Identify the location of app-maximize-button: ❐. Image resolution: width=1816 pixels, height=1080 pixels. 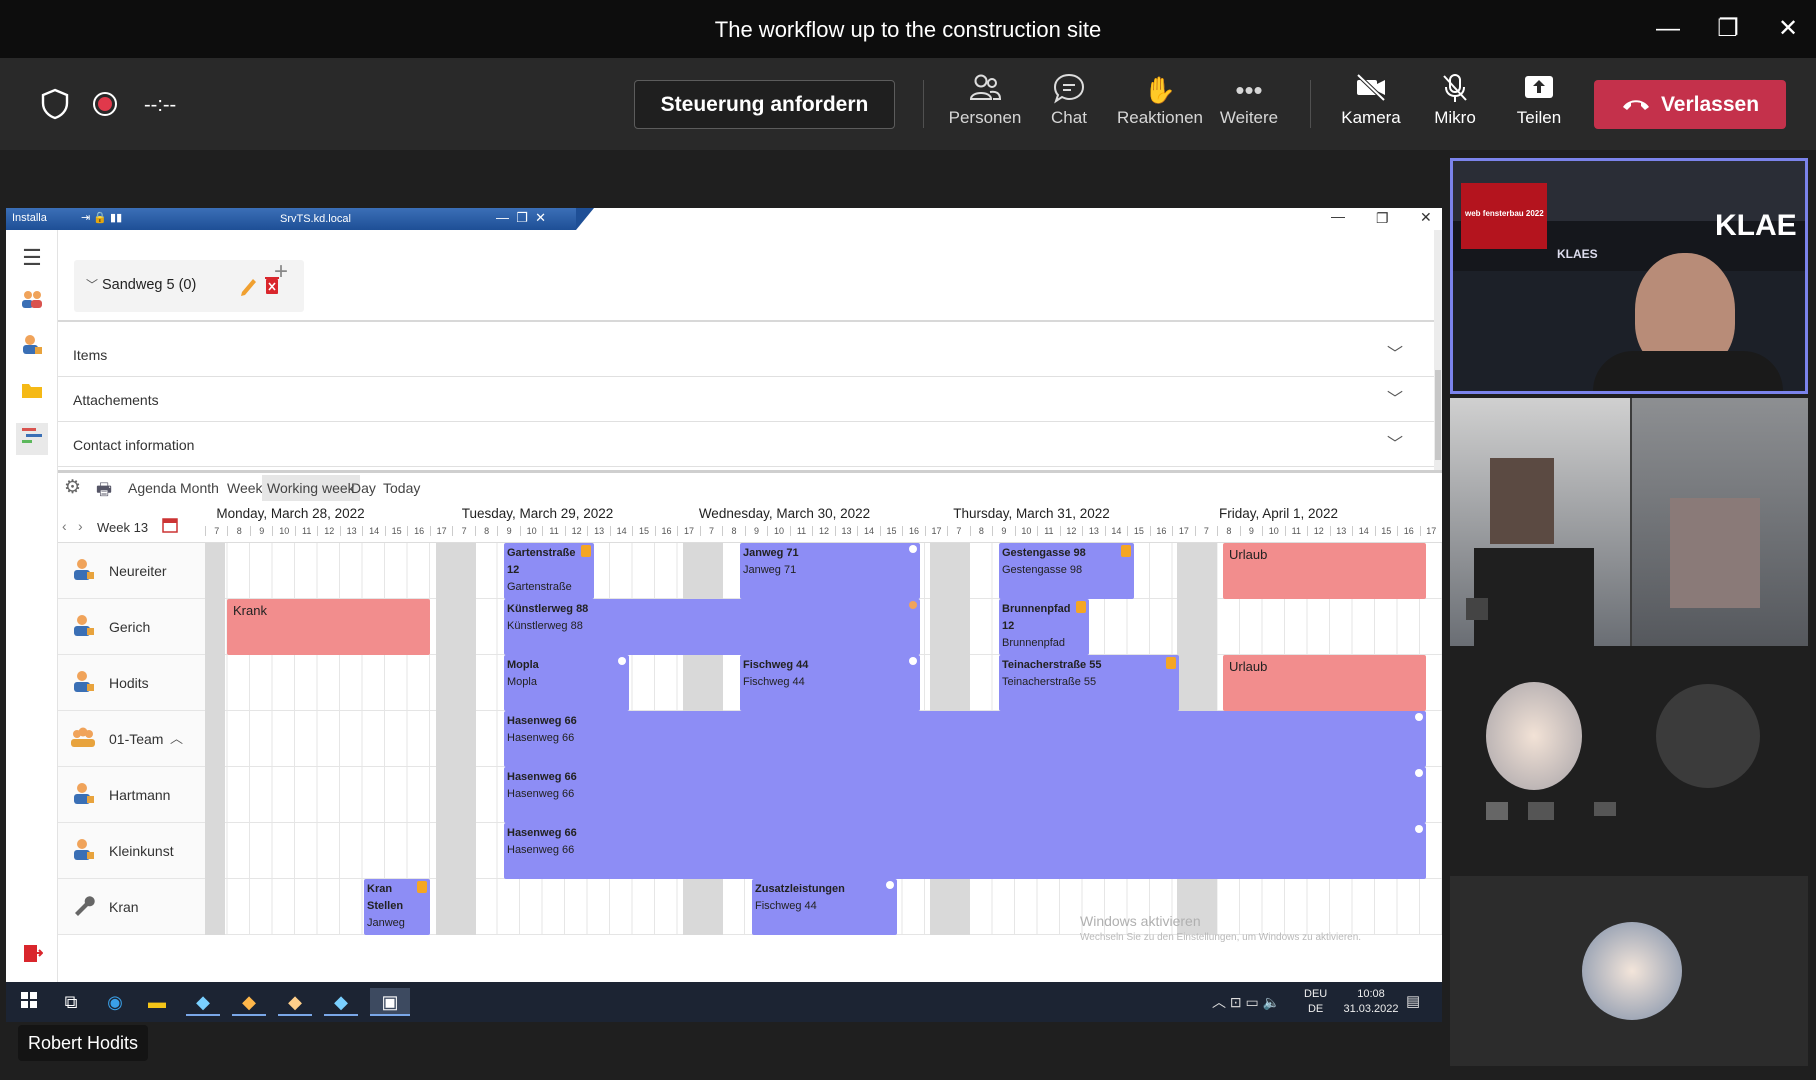
(1382, 218).